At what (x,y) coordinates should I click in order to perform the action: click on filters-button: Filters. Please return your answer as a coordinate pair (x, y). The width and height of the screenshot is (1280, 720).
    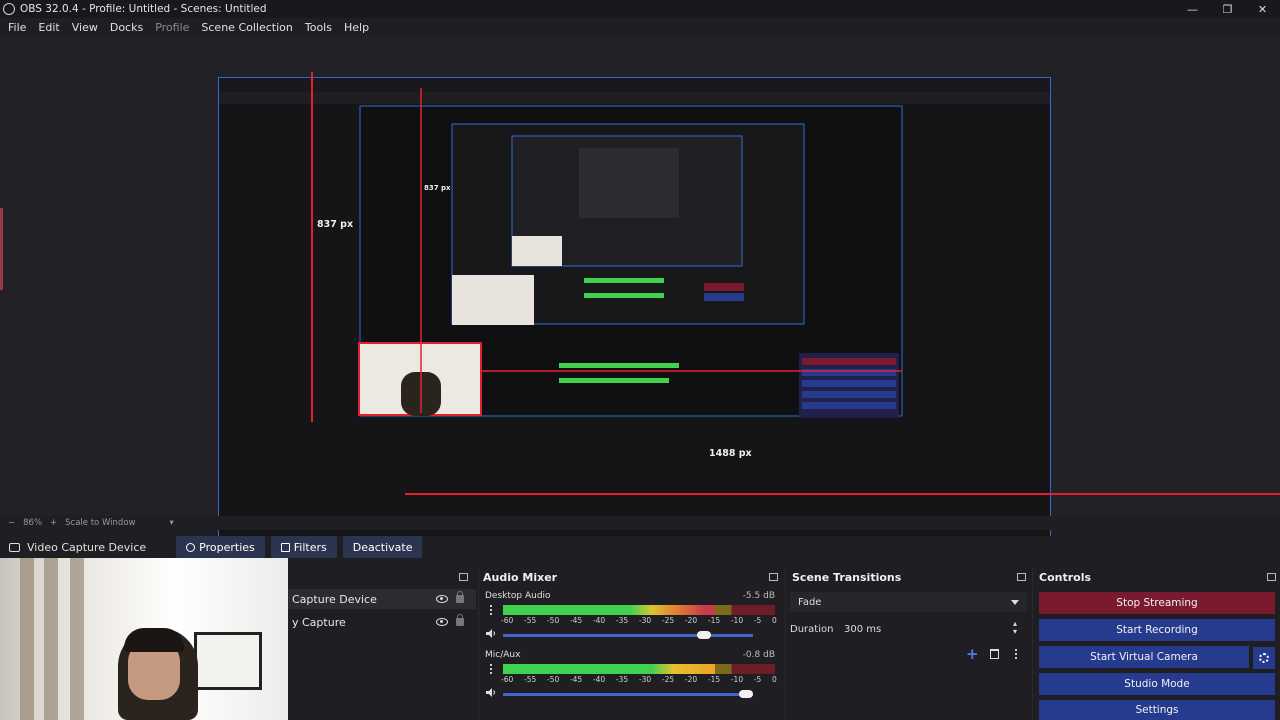
    Looking at the image, I should click on (303, 547).